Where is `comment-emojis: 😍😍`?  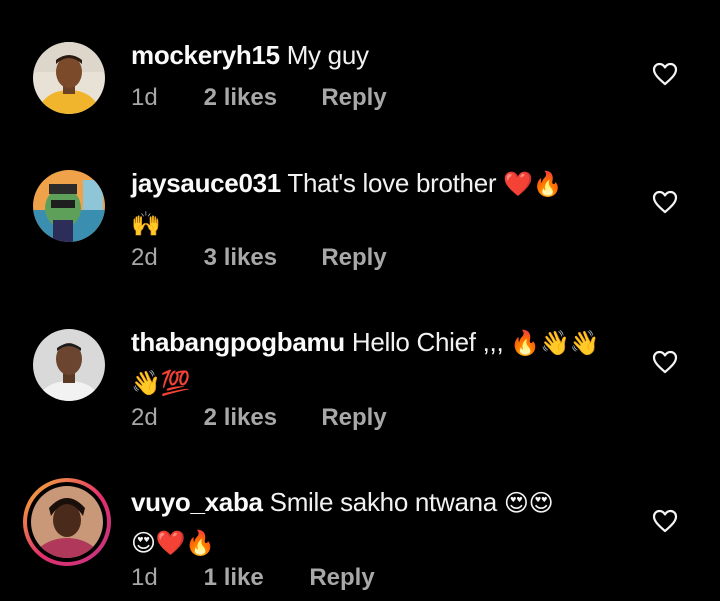
comment-emojis: 😍😍 is located at coordinates (528, 503).